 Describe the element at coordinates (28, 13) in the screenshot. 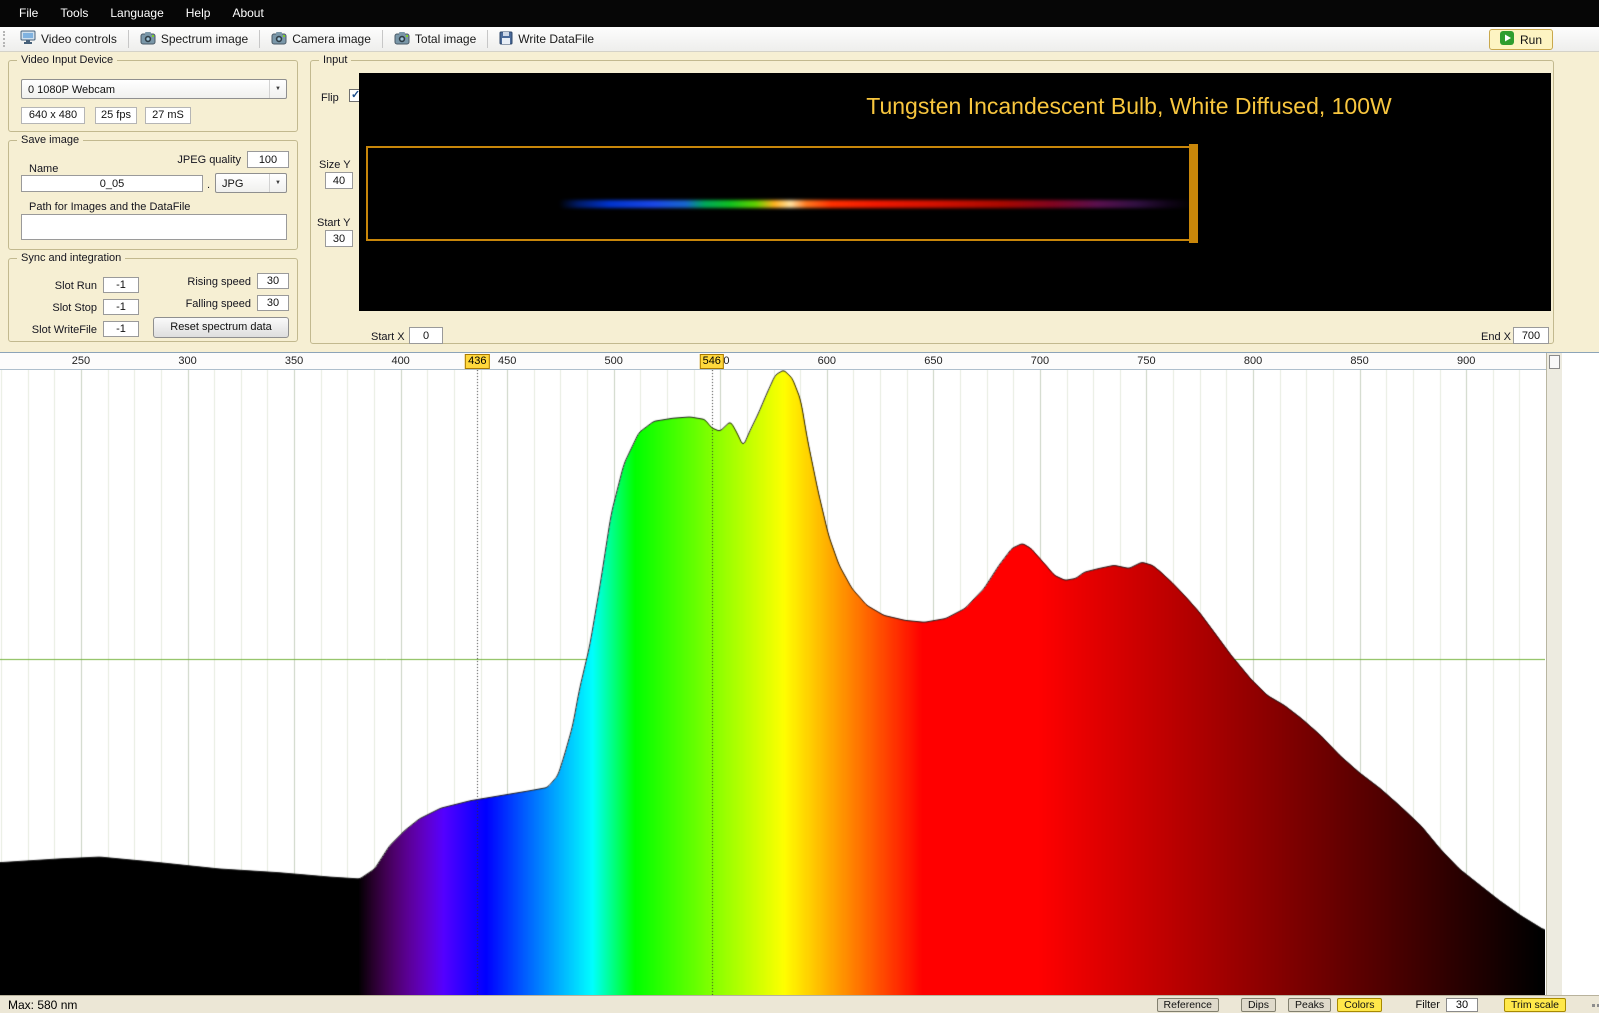

I see `menu-item-file: File` at that location.